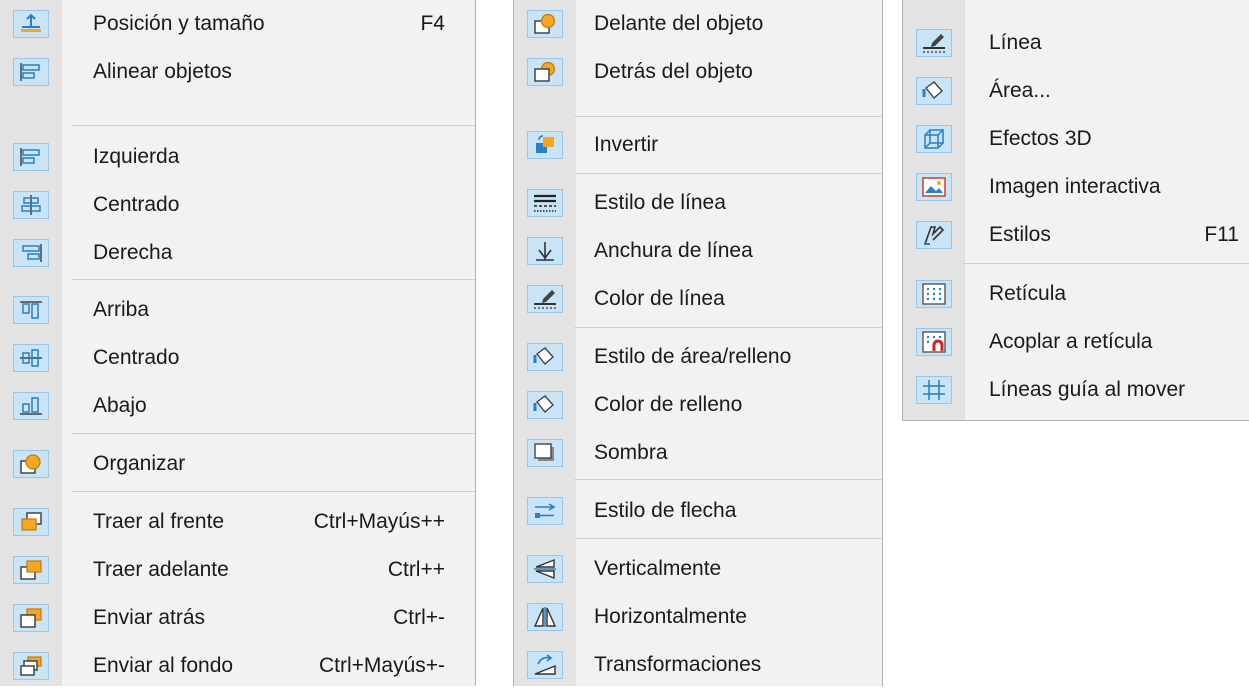 This screenshot has width=1249, height=690. What do you see at coordinates (1020, 234) in the screenshot?
I see `menu-item-label: Estilos` at bounding box center [1020, 234].